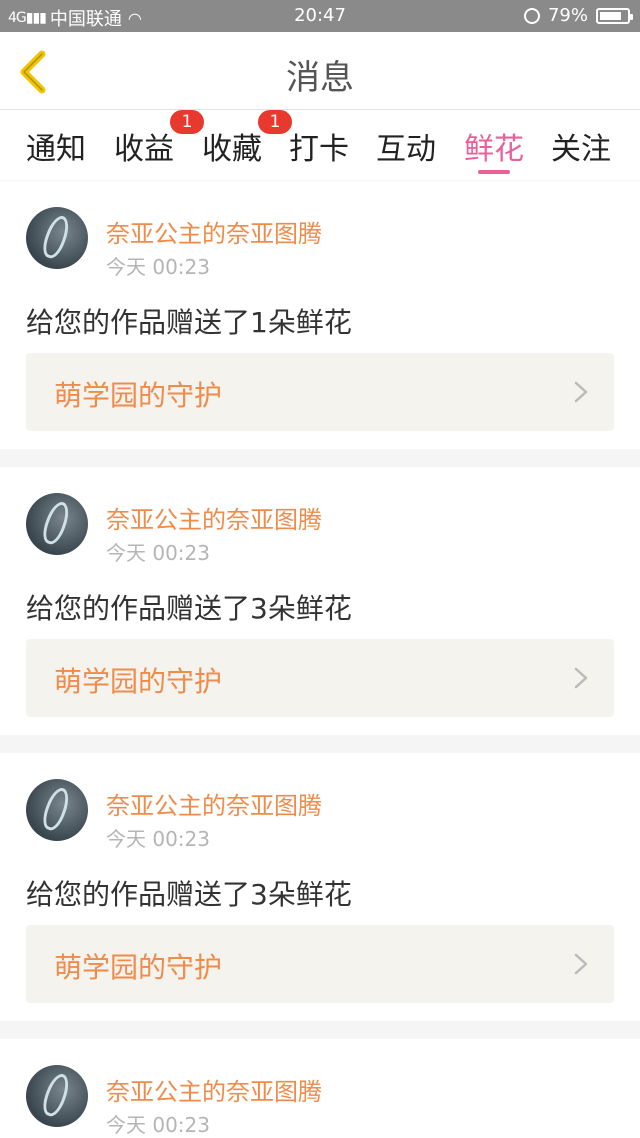 Image resolution: width=640 pixels, height=1138 pixels. I want to click on page-title: 消息, so click(320, 78).